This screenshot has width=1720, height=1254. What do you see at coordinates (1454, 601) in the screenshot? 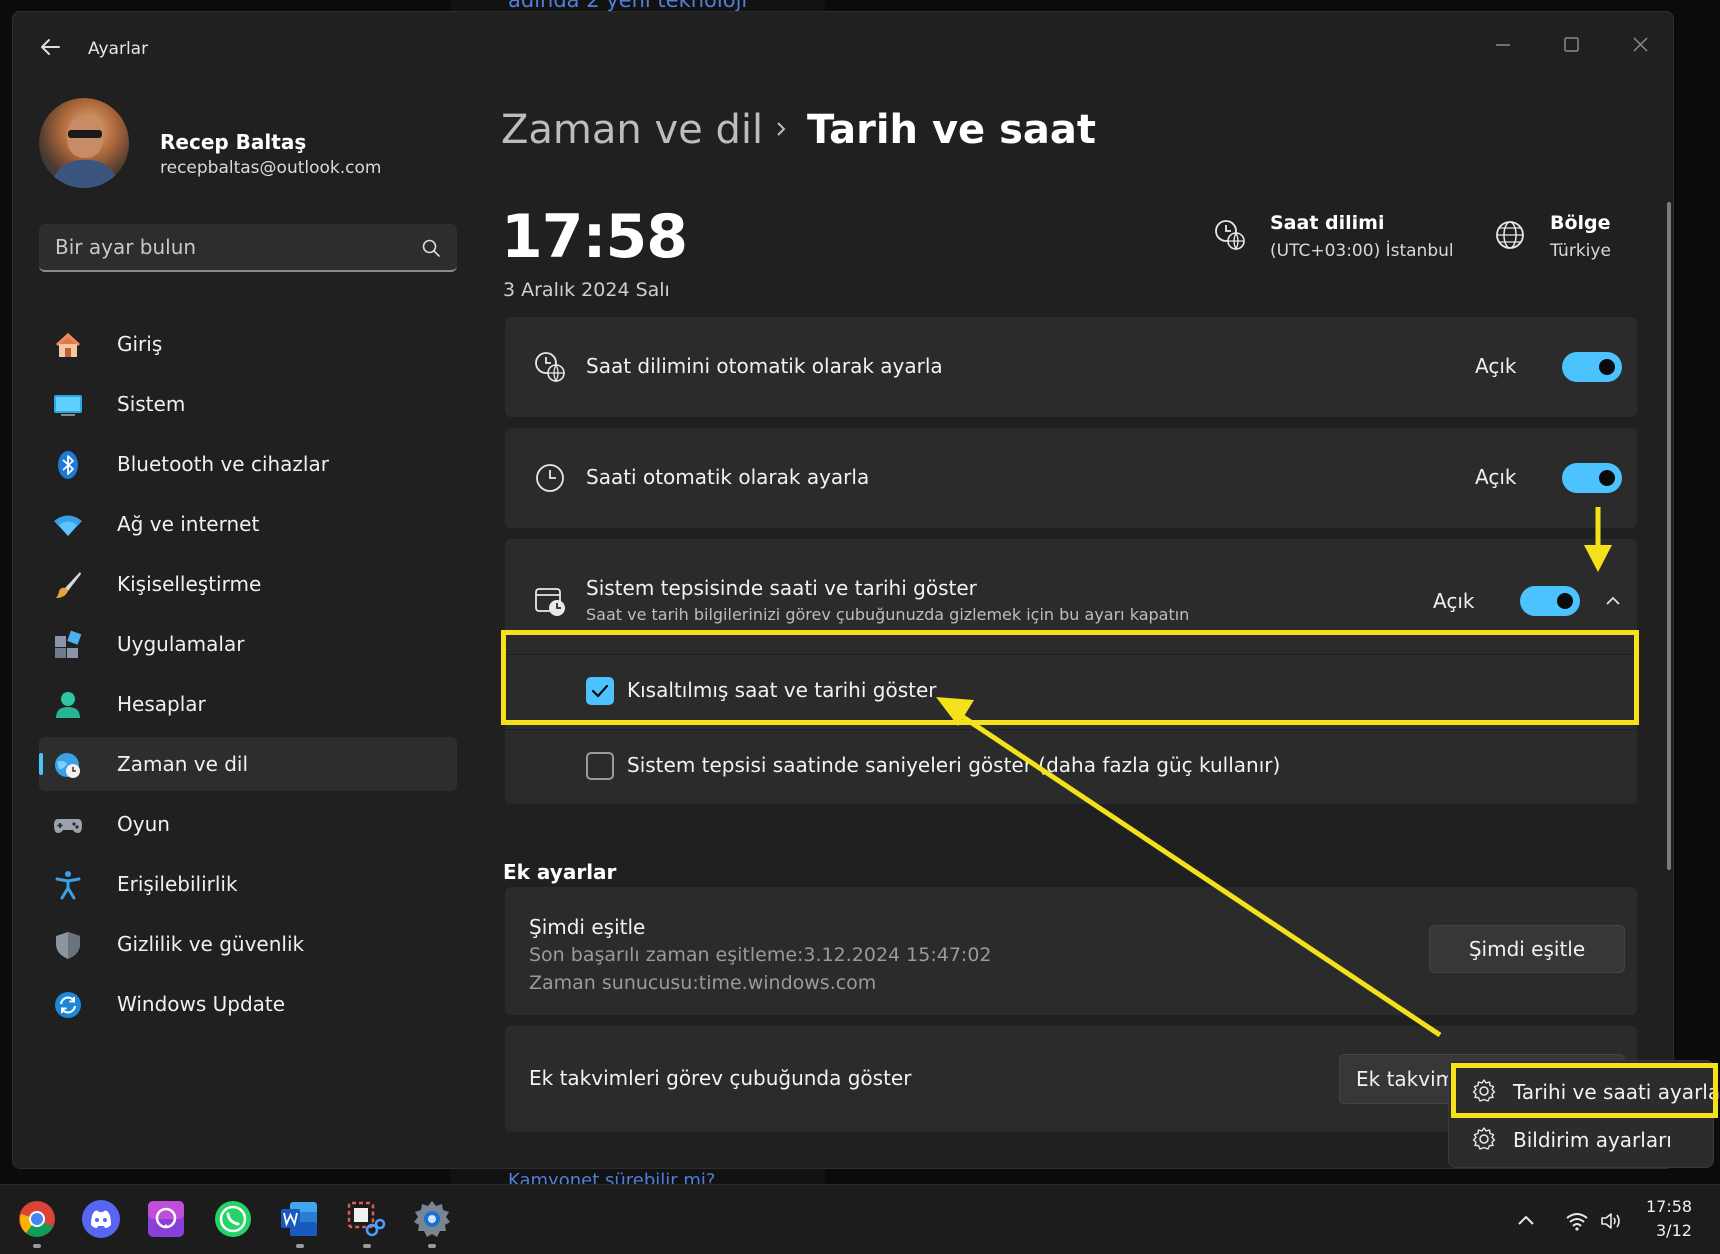
I see `tray-clock-state: Açık` at bounding box center [1454, 601].